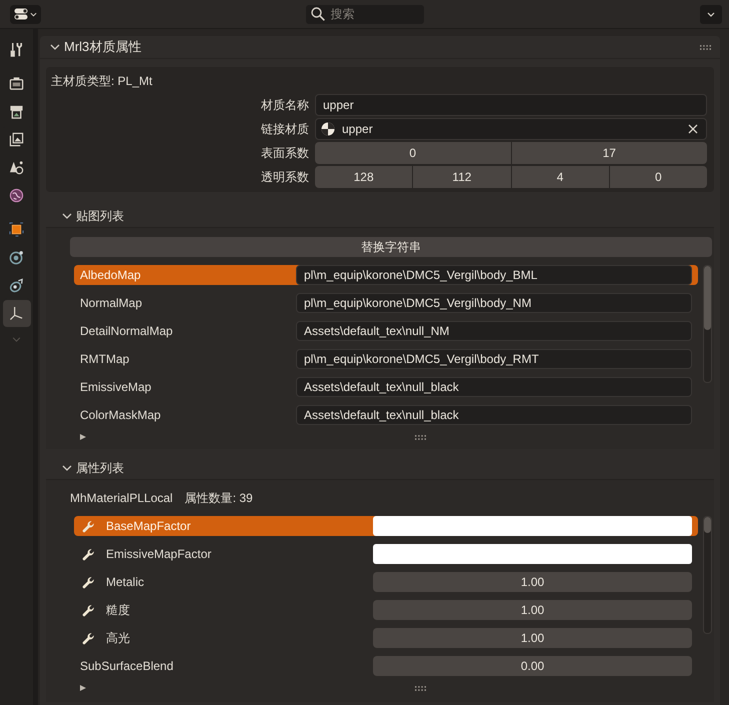 The height and width of the screenshot is (705, 729). I want to click on texture-path-field: Assets\default_tex\null_NM, so click(494, 331).